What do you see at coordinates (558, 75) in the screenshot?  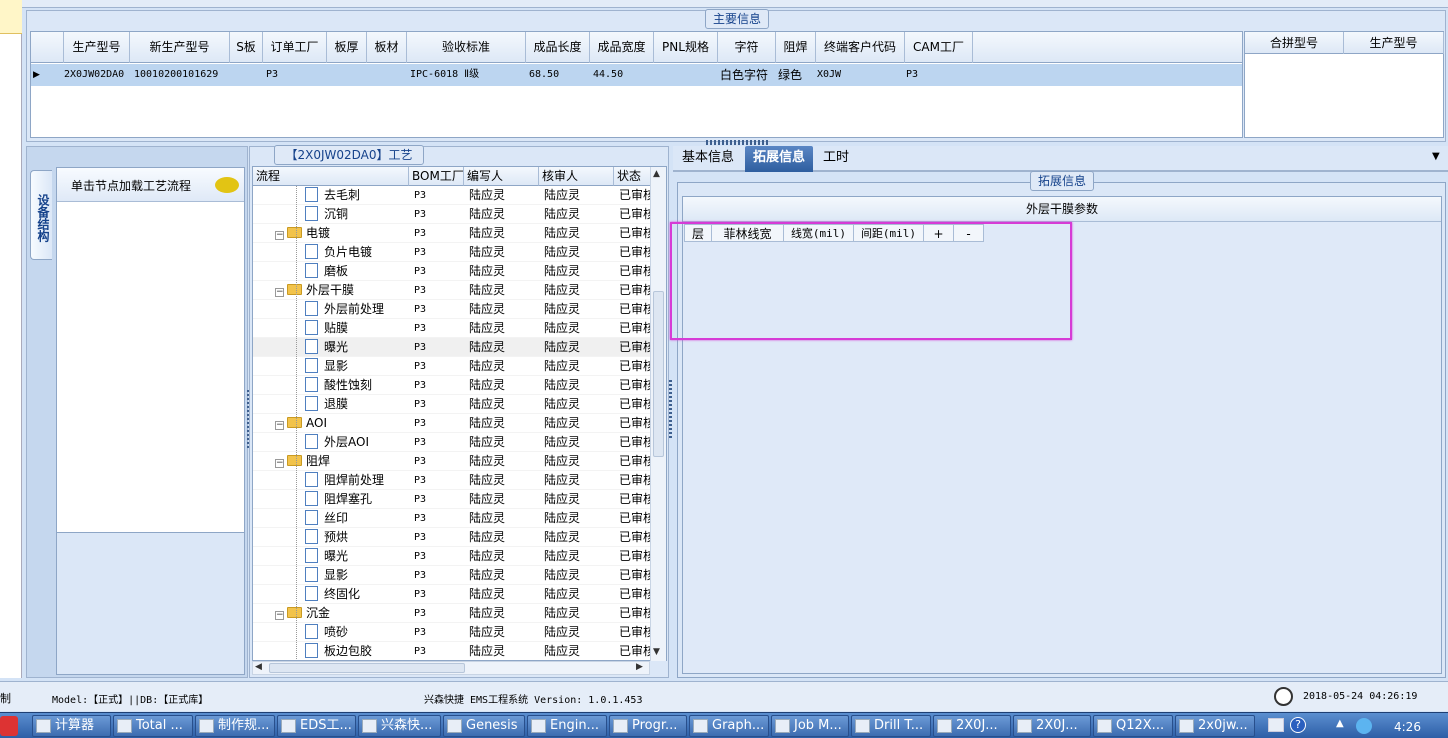 I see `cell: 68.50` at bounding box center [558, 75].